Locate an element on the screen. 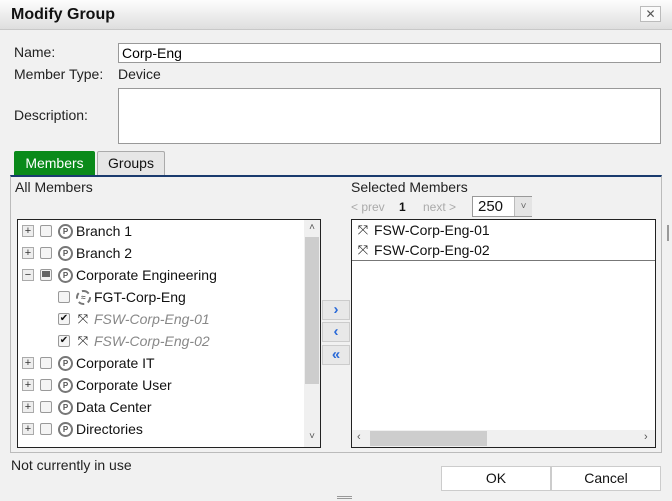 The height and width of the screenshot is (501, 672). selected-members-label: Selected Members is located at coordinates (409, 187).